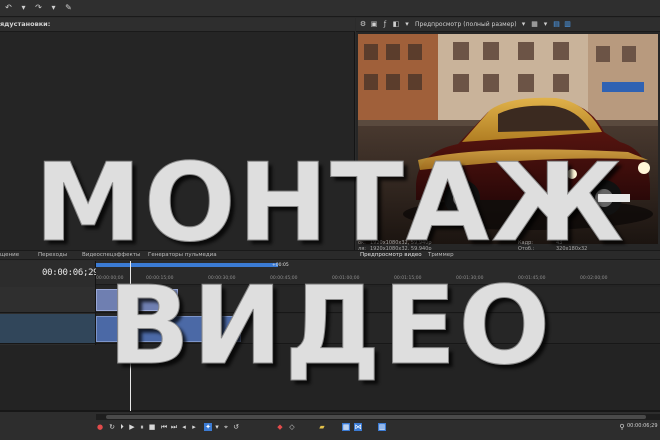  Describe the element at coordinates (535, 25) in the screenshot. I see `overlay-grid-icon: ▦` at that location.